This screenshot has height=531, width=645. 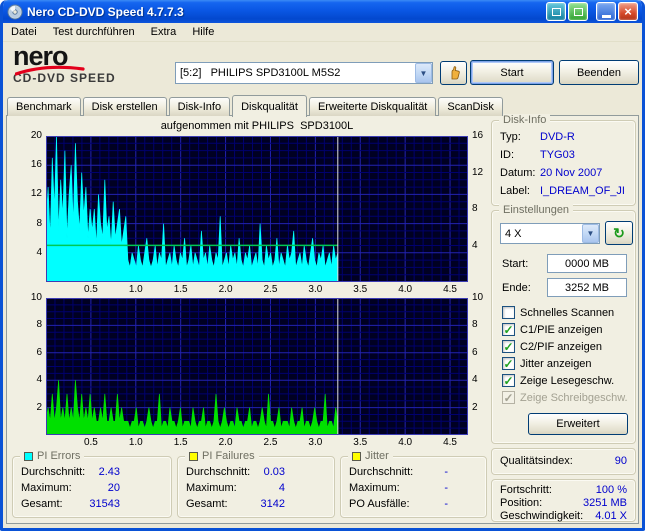 I want to click on axis-tick-label: 6, so click(x=39, y=352).